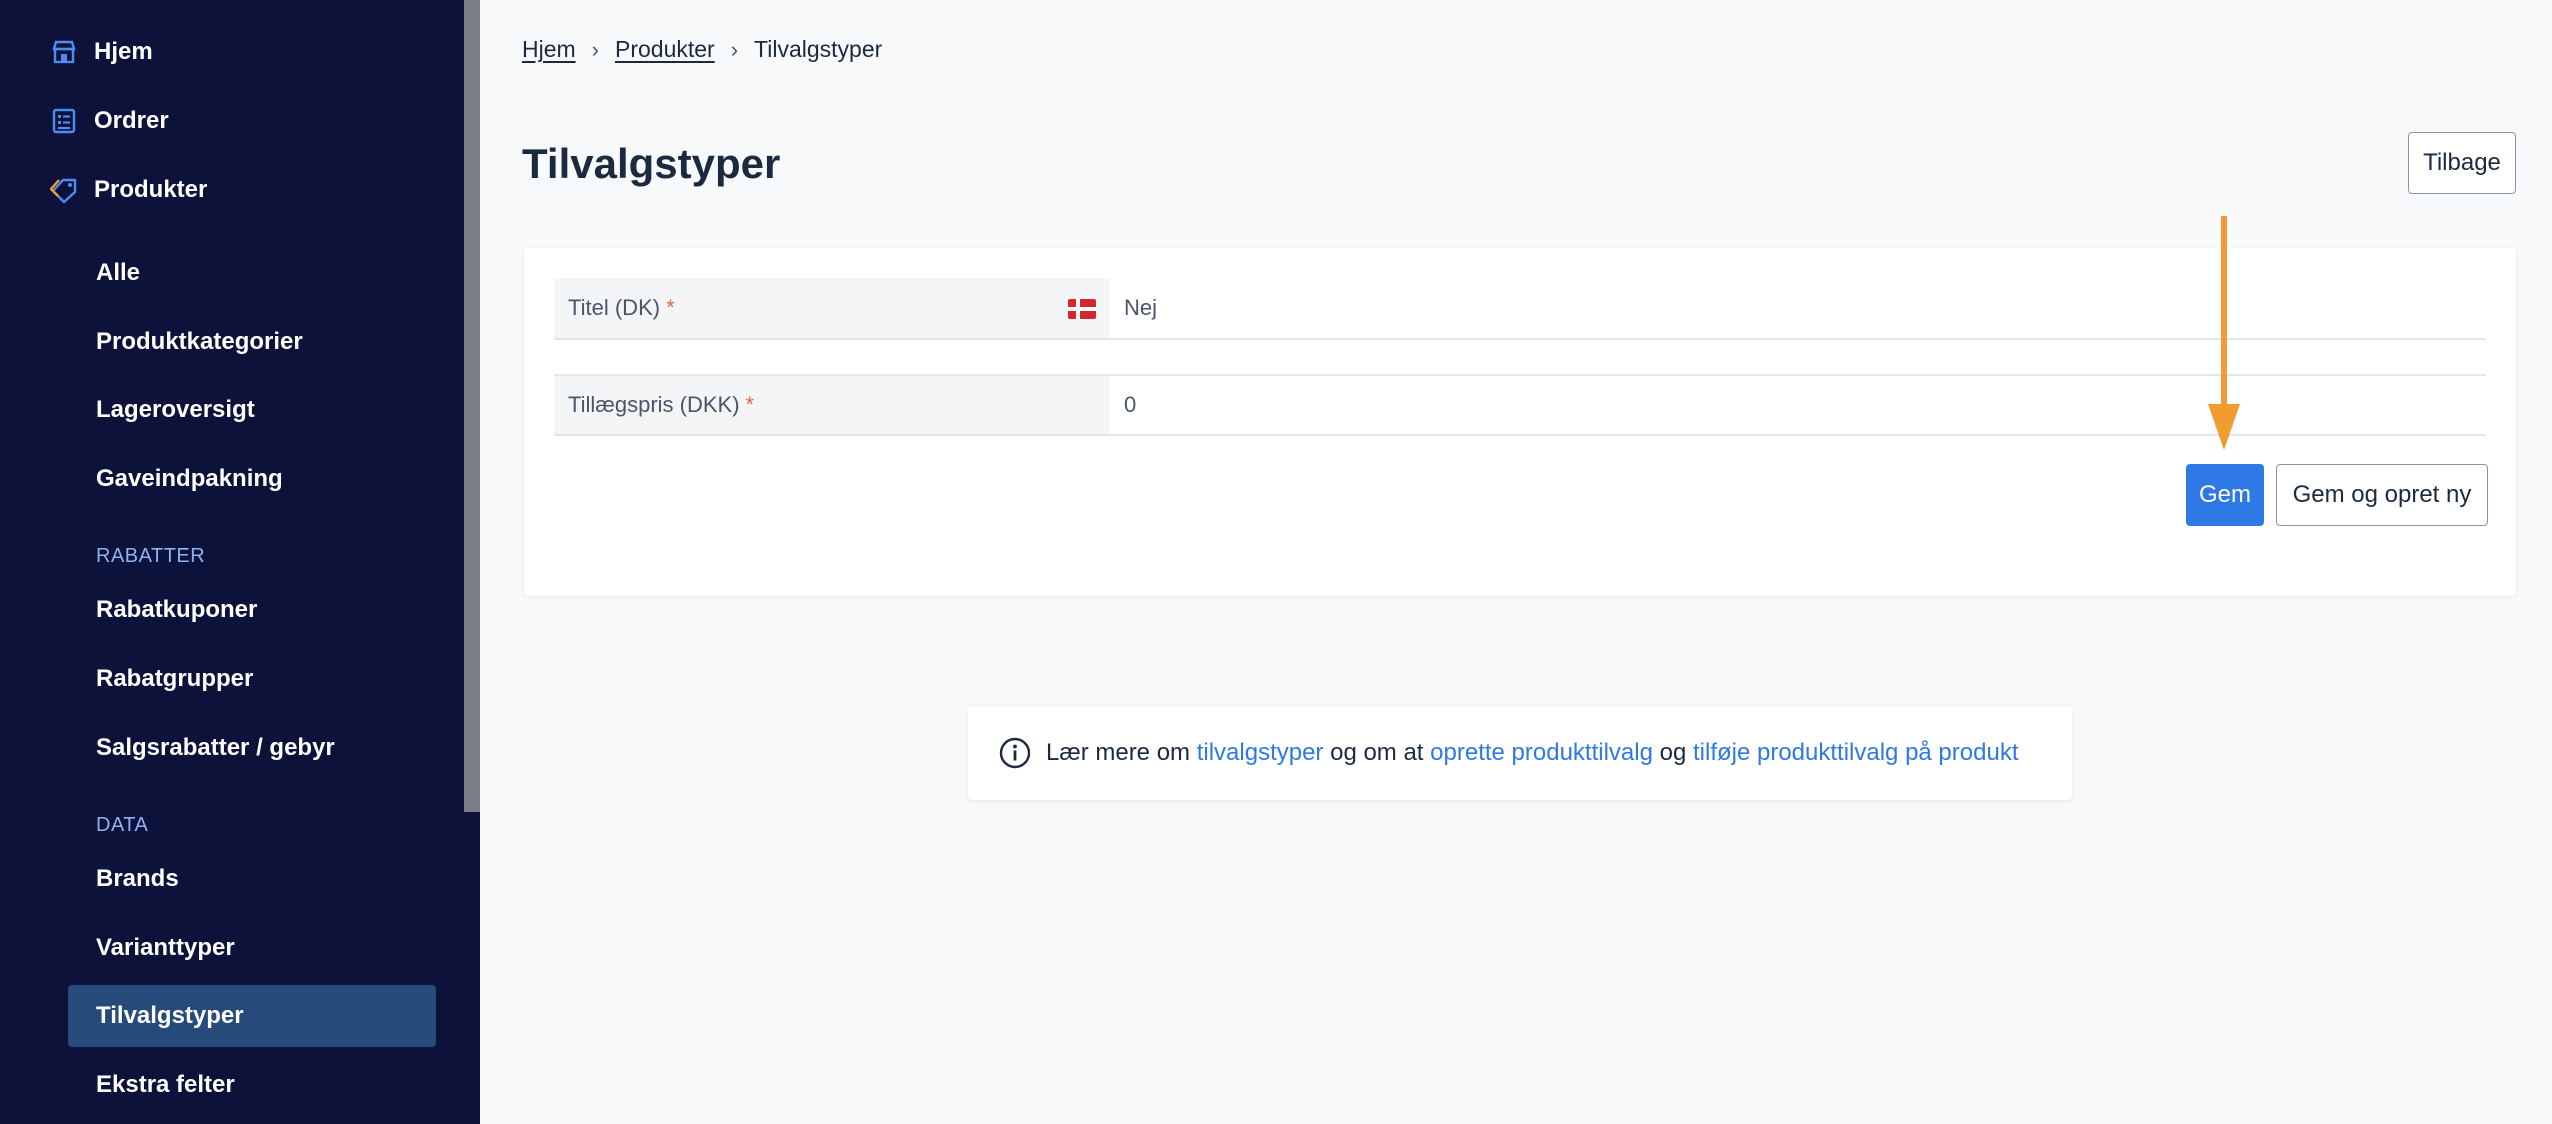 The image size is (2552, 1124). What do you see at coordinates (832, 308) in the screenshot?
I see `field-label: Titel (DK) *` at bounding box center [832, 308].